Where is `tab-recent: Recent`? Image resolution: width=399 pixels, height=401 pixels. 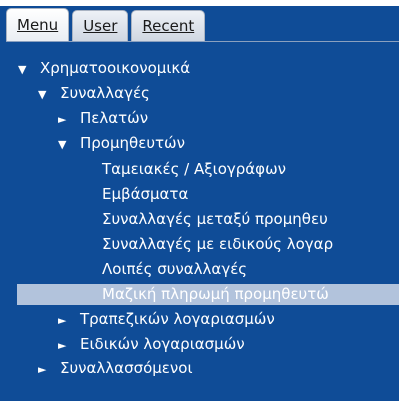
tab-recent: Recent is located at coordinates (168, 26).